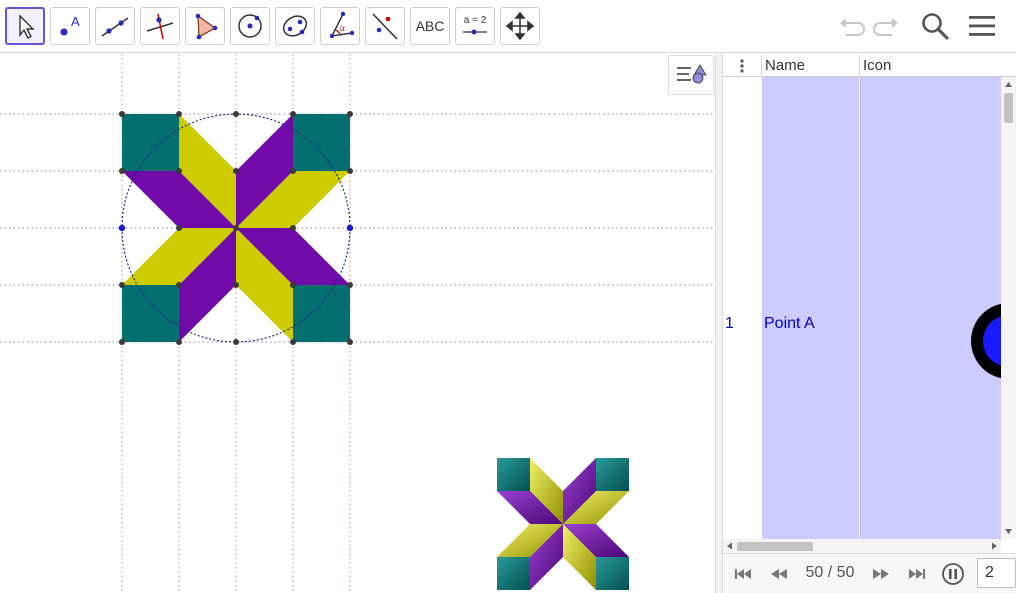 The image size is (1016, 593). Describe the element at coordinates (789, 323) in the screenshot. I see `row-name: Point A` at that location.